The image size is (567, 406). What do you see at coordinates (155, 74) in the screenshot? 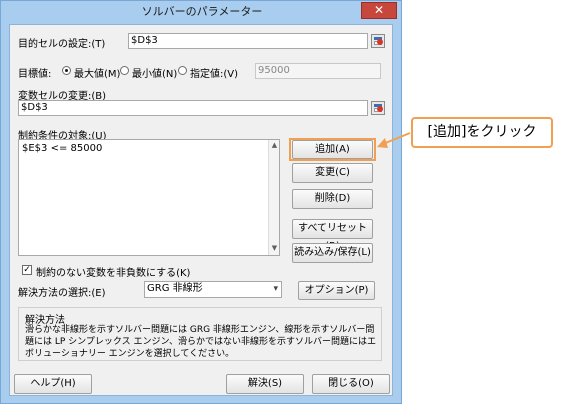
I see `radio-min-label: 最小値(N)` at bounding box center [155, 74].